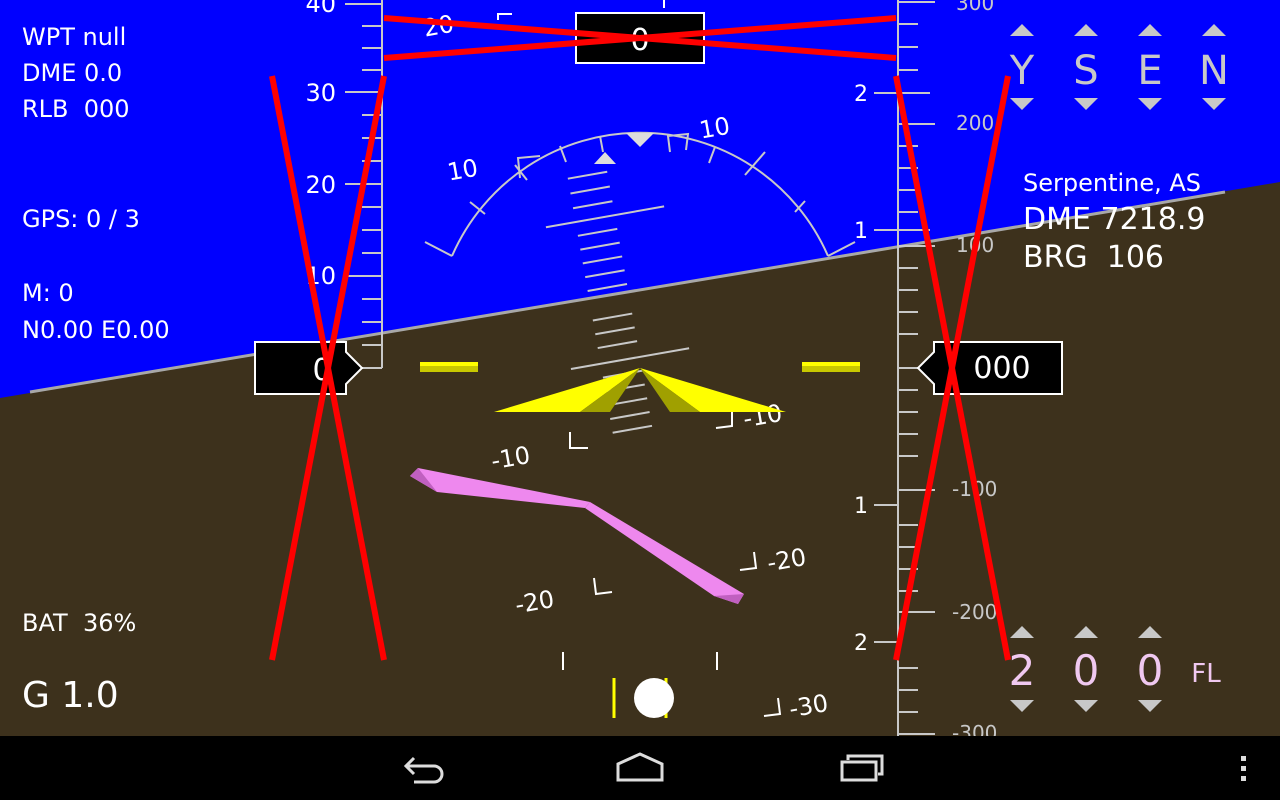 The height and width of the screenshot is (800, 1280). What do you see at coordinates (1022, 670) in the screenshot?
I see `fl-digit: 2` at bounding box center [1022, 670].